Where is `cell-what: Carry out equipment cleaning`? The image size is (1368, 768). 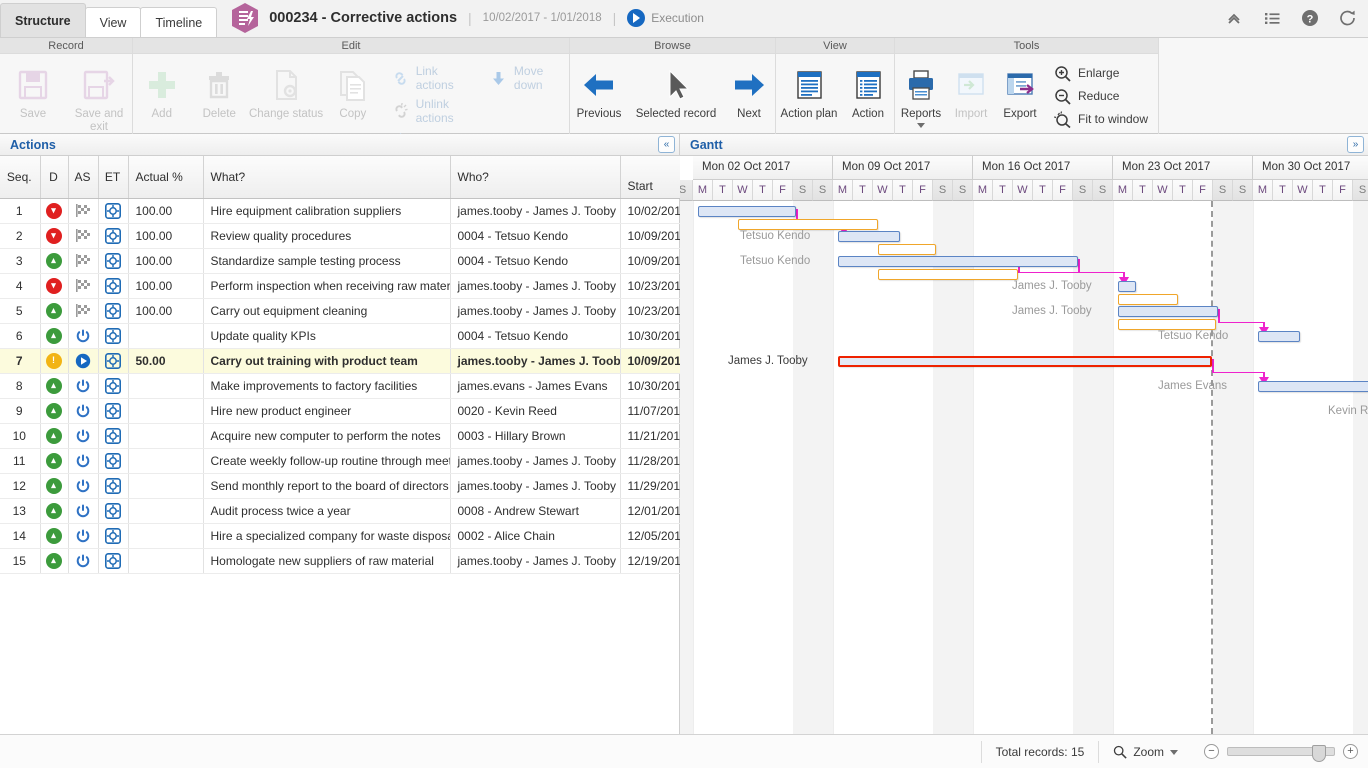
cell-what: Carry out equipment cleaning is located at coordinates (327, 311).